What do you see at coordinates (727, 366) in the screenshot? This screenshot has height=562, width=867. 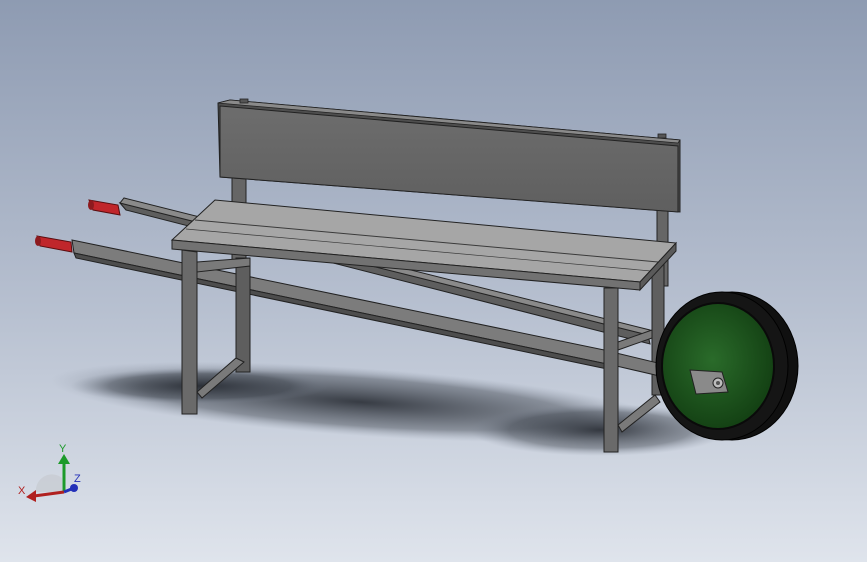 I see `wheel` at bounding box center [727, 366].